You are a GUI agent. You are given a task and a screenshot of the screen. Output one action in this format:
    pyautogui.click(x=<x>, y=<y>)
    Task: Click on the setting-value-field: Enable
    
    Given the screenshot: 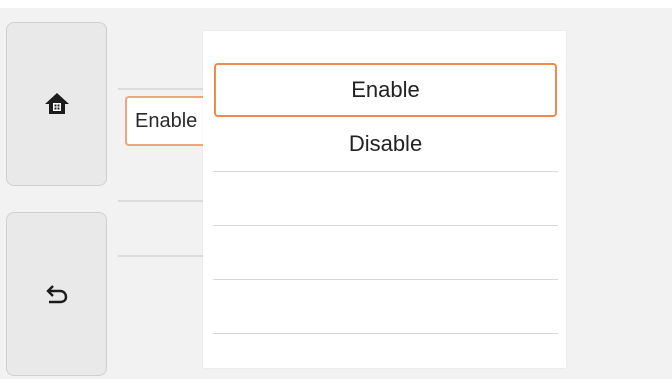 What is the action you would take?
    pyautogui.click(x=170, y=121)
    